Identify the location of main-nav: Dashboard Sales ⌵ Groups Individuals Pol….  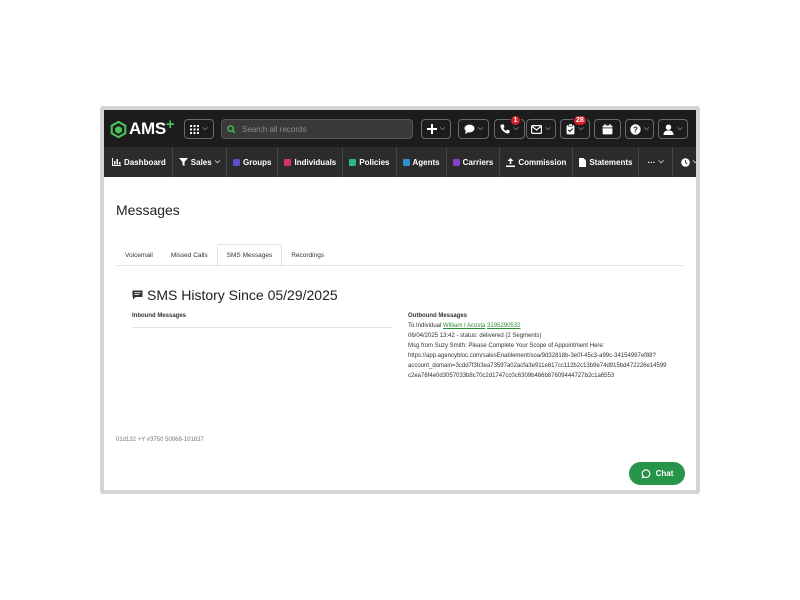
(400, 162).